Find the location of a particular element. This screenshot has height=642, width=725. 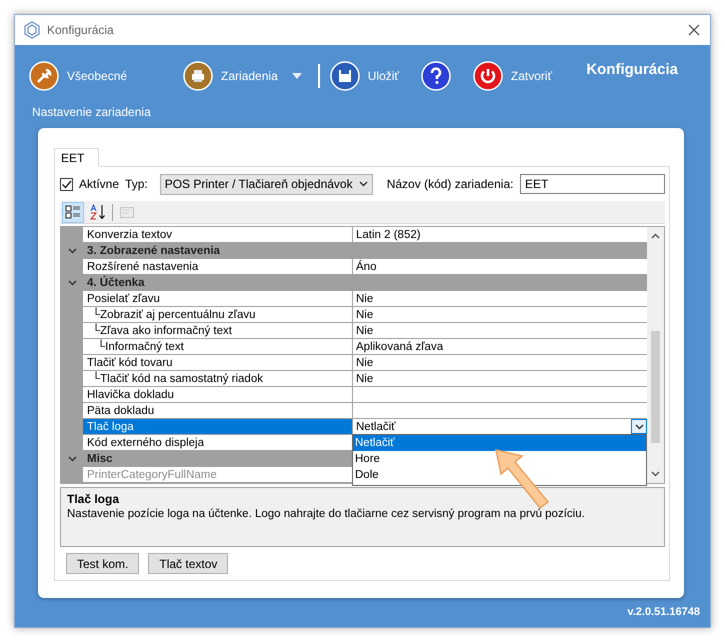

property-name: Päta dokladu is located at coordinates (218, 411).